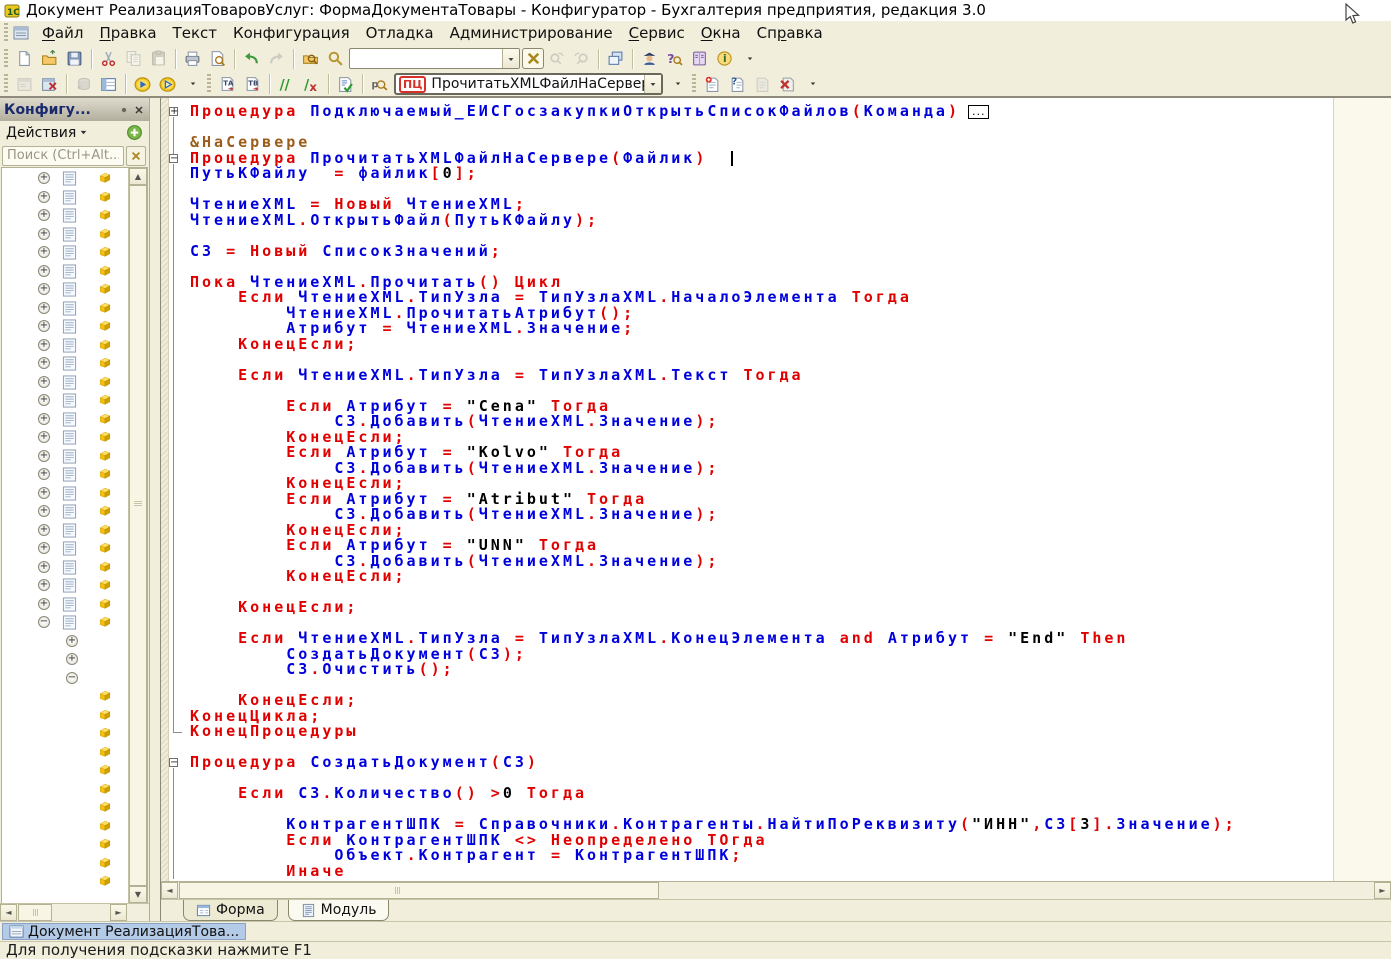 This screenshot has width=1391, height=959. What do you see at coordinates (83, 84) in the screenshot?
I see `db-history-button` at bounding box center [83, 84].